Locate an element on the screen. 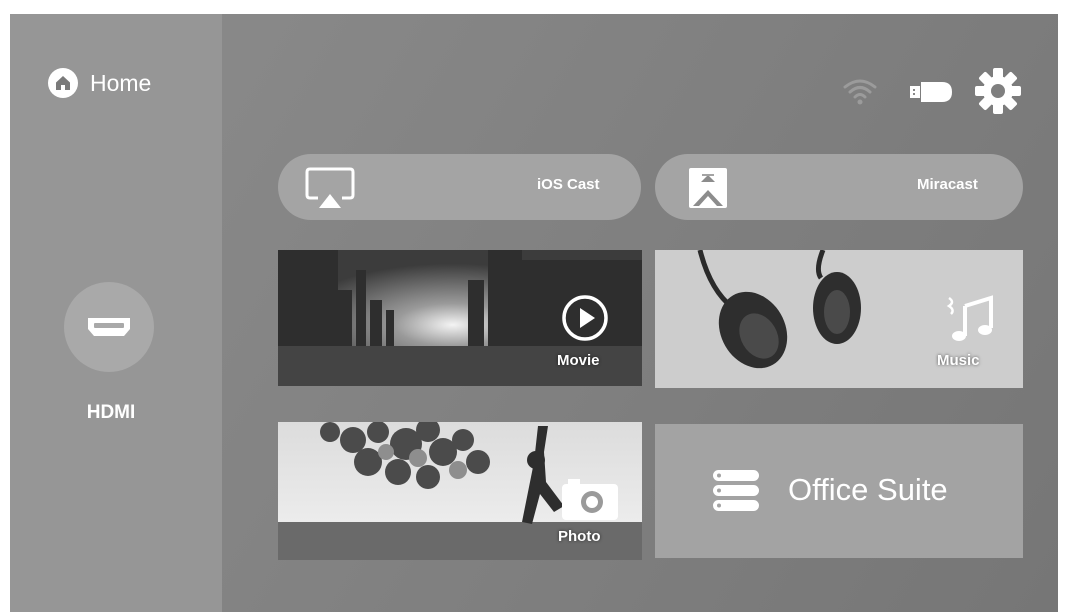 This screenshot has height=612, width=1070. ios-cast-label: iOS Cast is located at coordinates (568, 184).